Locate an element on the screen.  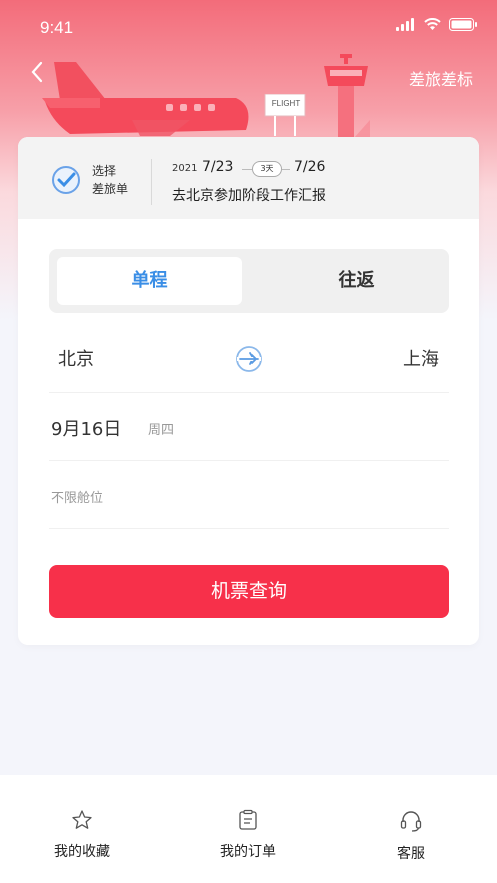
cabin-row: 不限舱位 is located at coordinates (249, 495).